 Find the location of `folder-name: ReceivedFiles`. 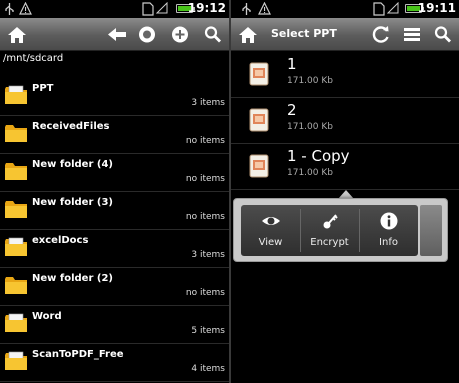

folder-name: ReceivedFiles is located at coordinates (71, 126).